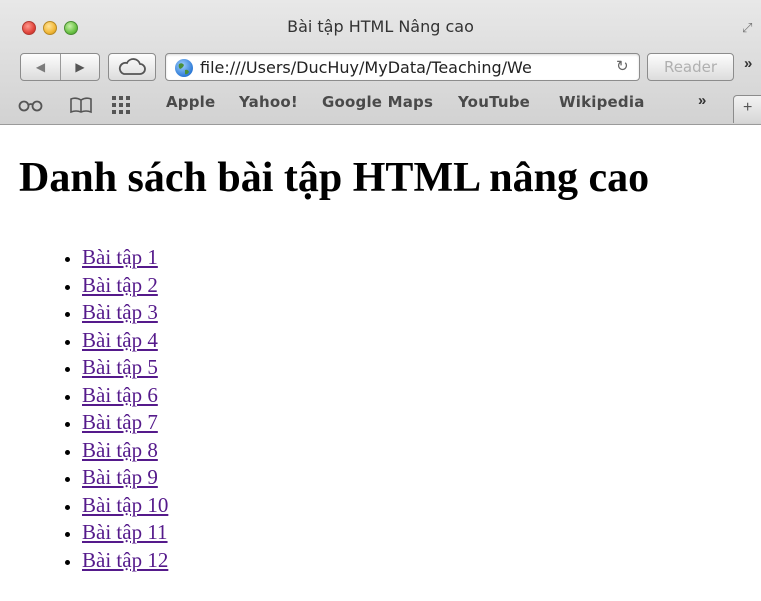 This screenshot has width=761, height=601. I want to click on toolbar-overflow-button: », so click(748, 63).